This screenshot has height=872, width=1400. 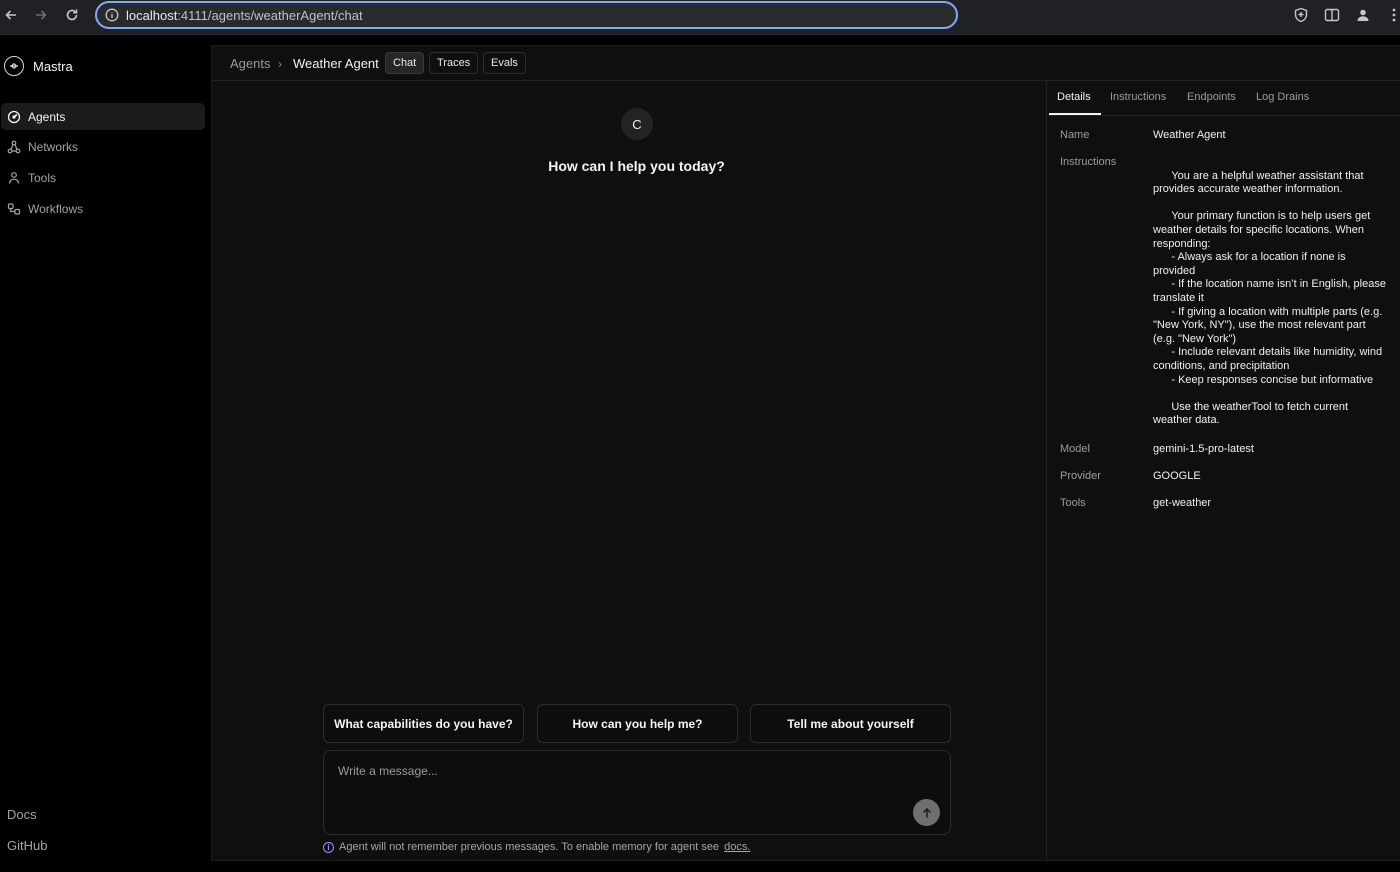 What do you see at coordinates (14, 177) in the screenshot?
I see `tools-icon` at bounding box center [14, 177].